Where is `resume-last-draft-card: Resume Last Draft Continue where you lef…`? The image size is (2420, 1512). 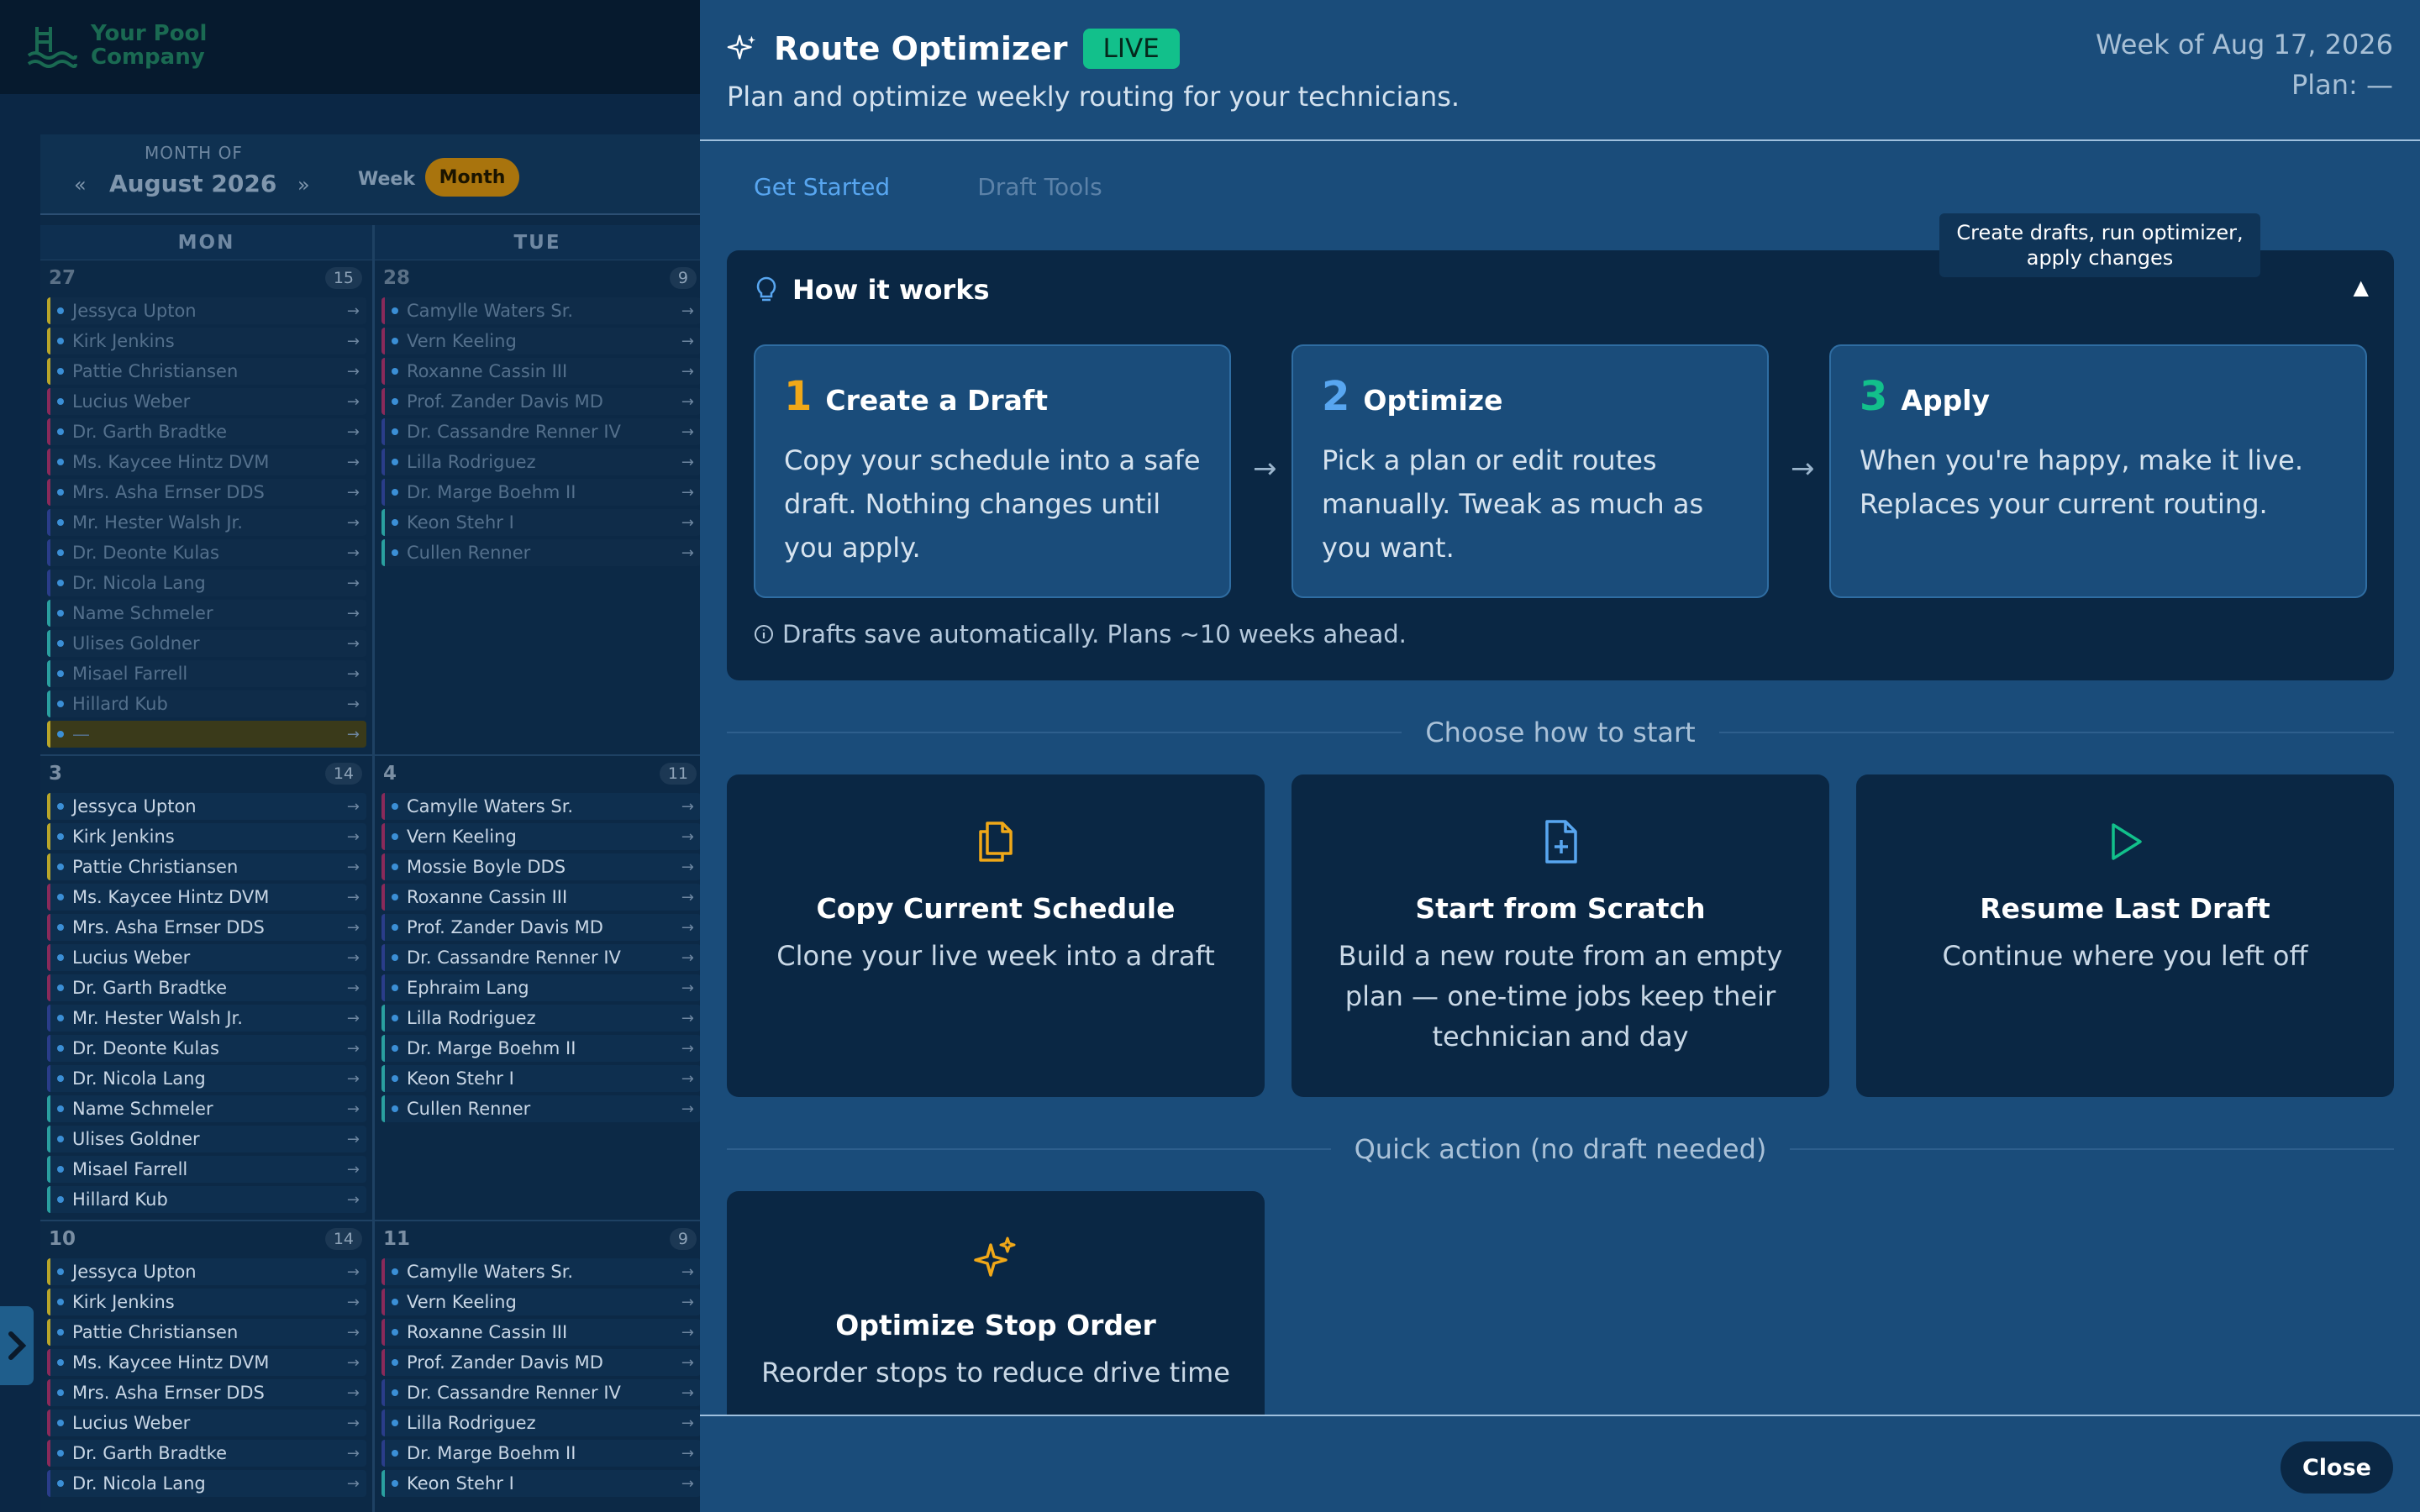
resume-last-draft-card: Resume Last Draft Continue where you lef… is located at coordinates (2125, 935).